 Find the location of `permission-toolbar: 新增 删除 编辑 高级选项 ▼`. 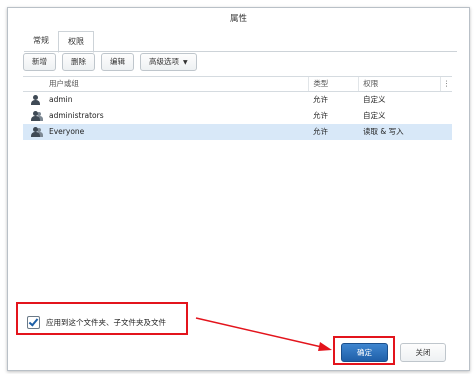

permission-toolbar: 新增 删除 编辑 高级选项 ▼ is located at coordinates (110, 62).